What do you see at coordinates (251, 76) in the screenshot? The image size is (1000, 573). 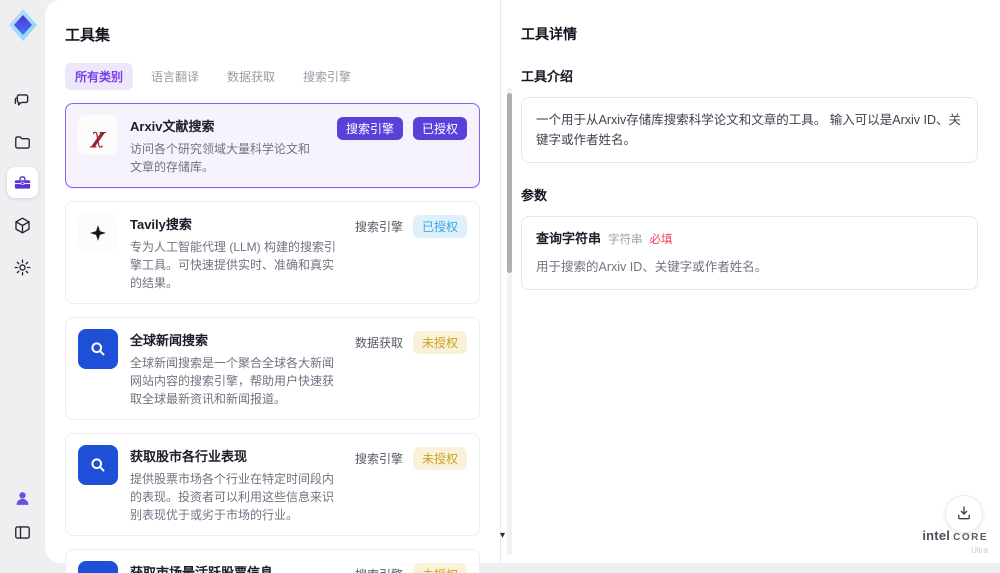 I see `tab-2: 数据获取` at bounding box center [251, 76].